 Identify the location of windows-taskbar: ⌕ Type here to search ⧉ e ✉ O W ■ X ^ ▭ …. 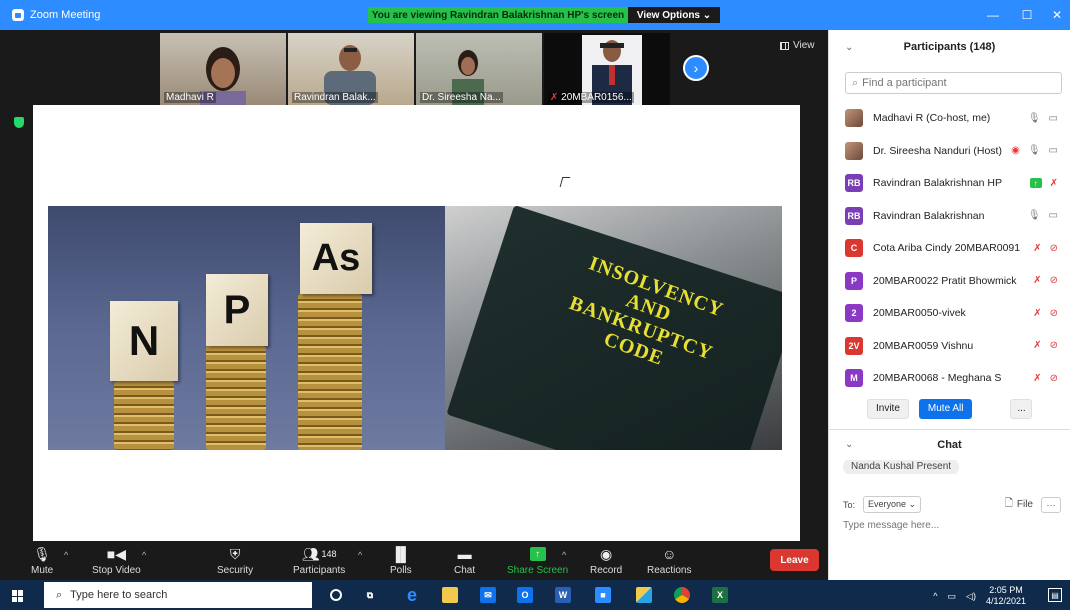
(535, 595).